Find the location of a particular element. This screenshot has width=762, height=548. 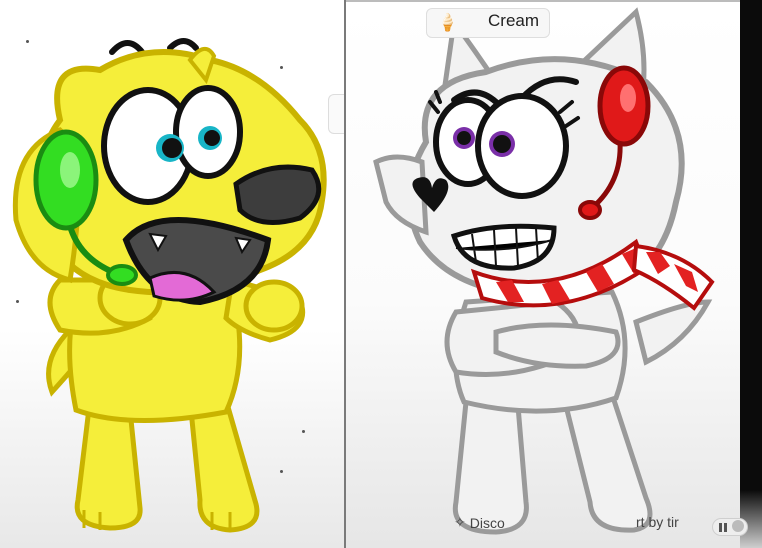

bottom-bar: ✧ Disco rt by tir is located at coordinates (579, 523).